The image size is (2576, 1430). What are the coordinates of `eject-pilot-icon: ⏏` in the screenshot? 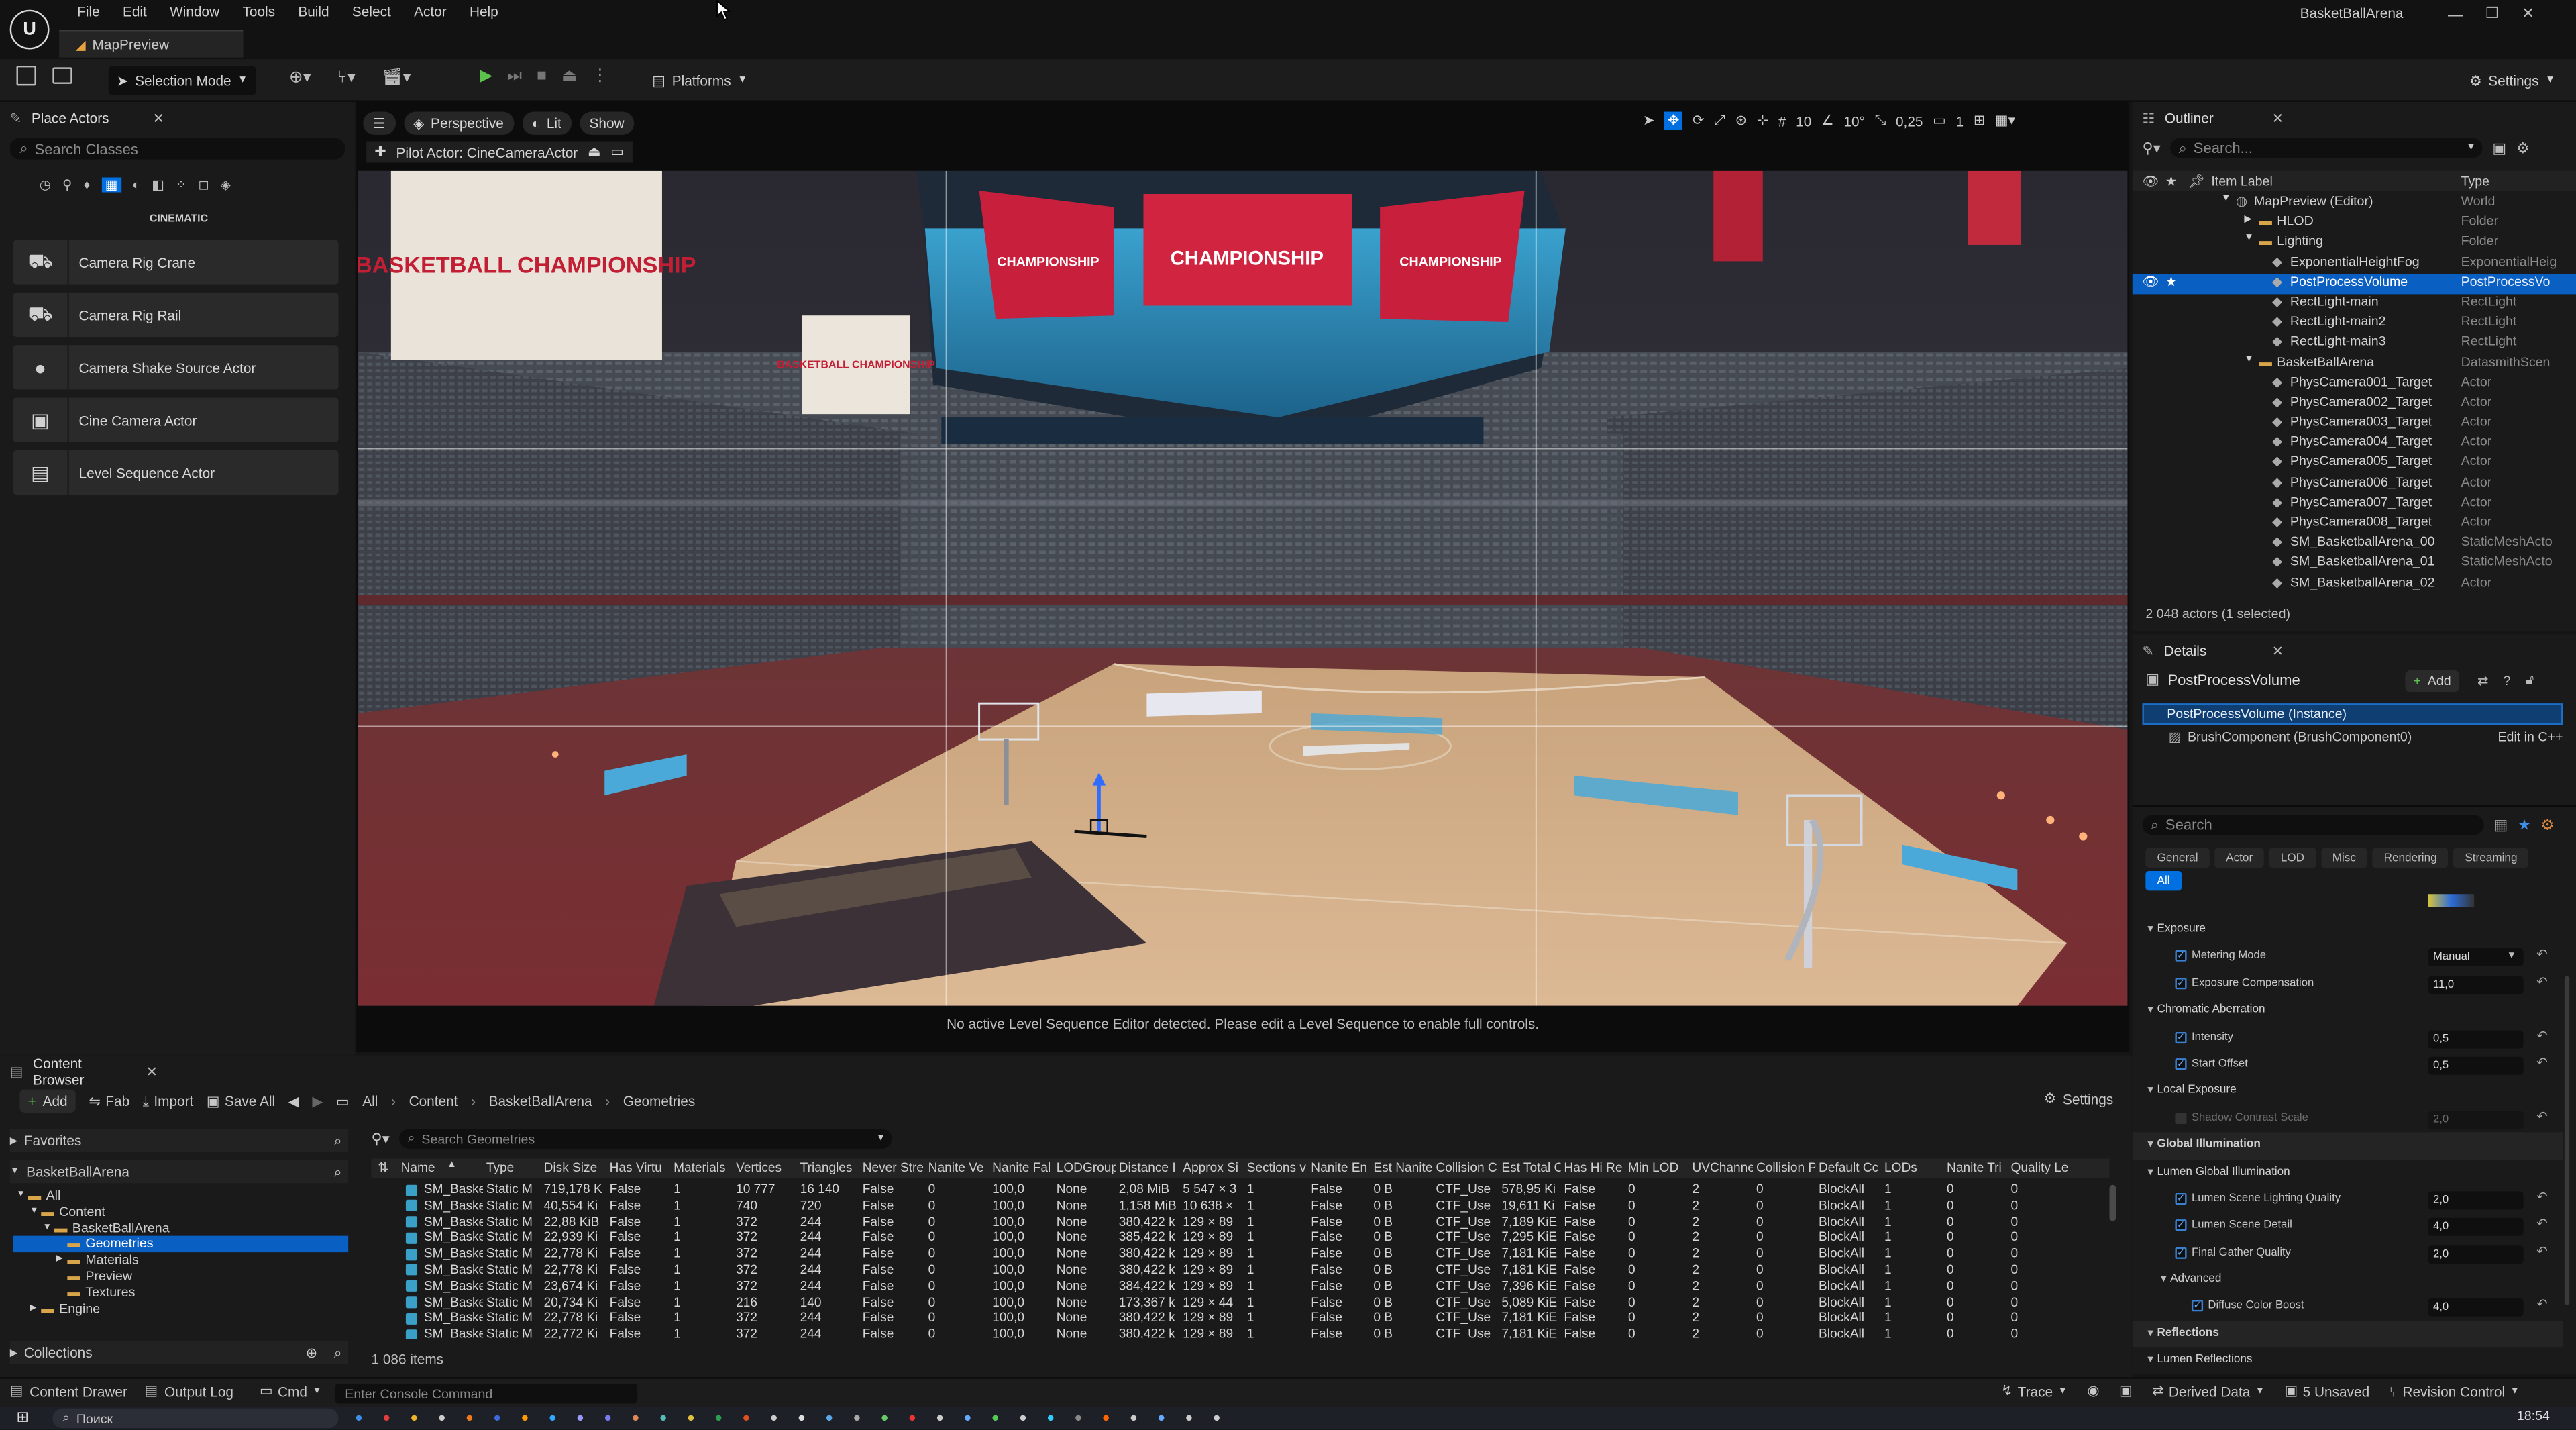 It's located at (594, 152).